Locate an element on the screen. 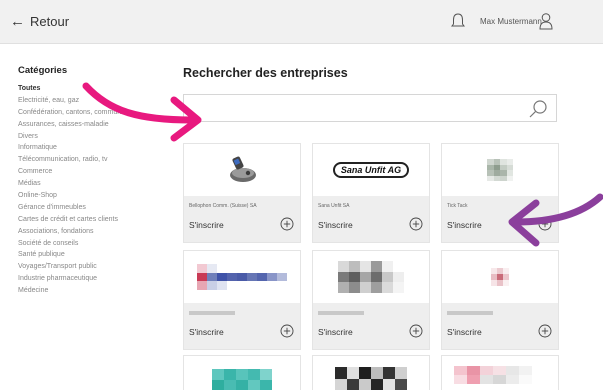 The image size is (603, 390). search-icon is located at coordinates (538, 109).